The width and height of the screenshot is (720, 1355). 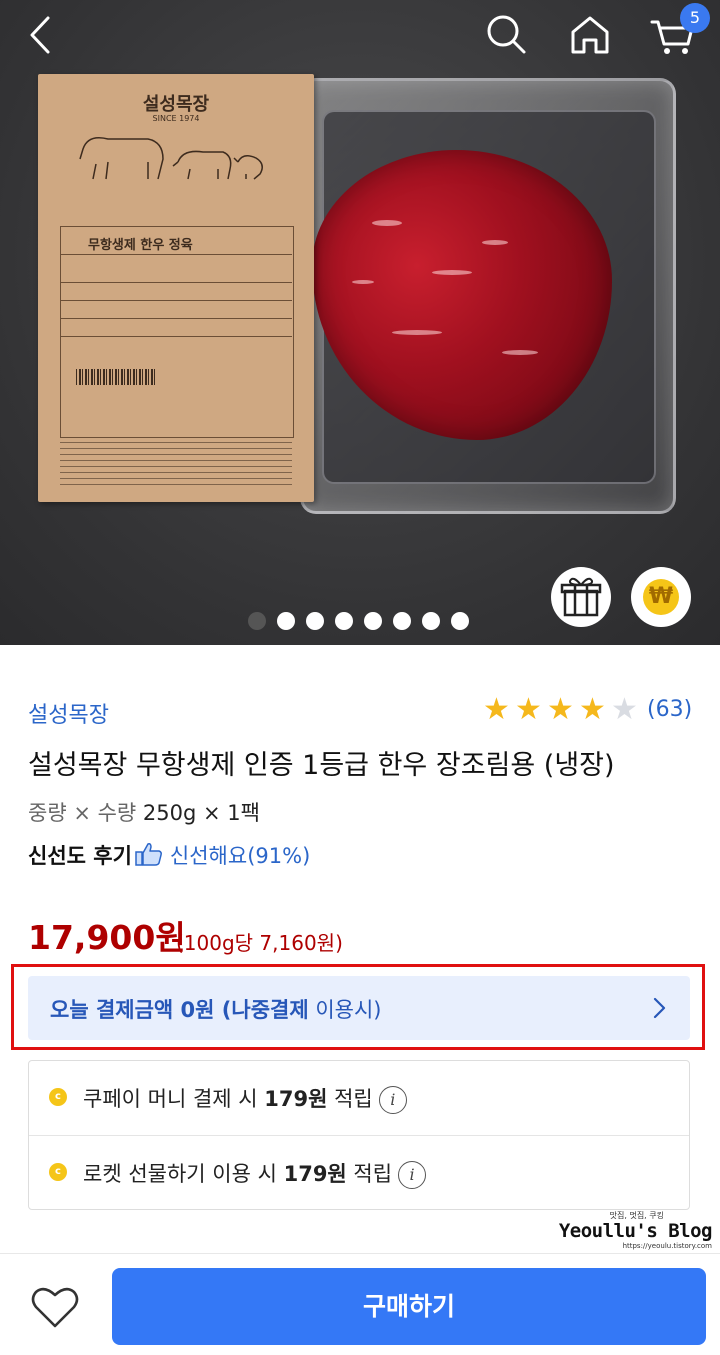 What do you see at coordinates (82, 813) in the screenshot?
I see `spec-label: 중량 × 수량` at bounding box center [82, 813].